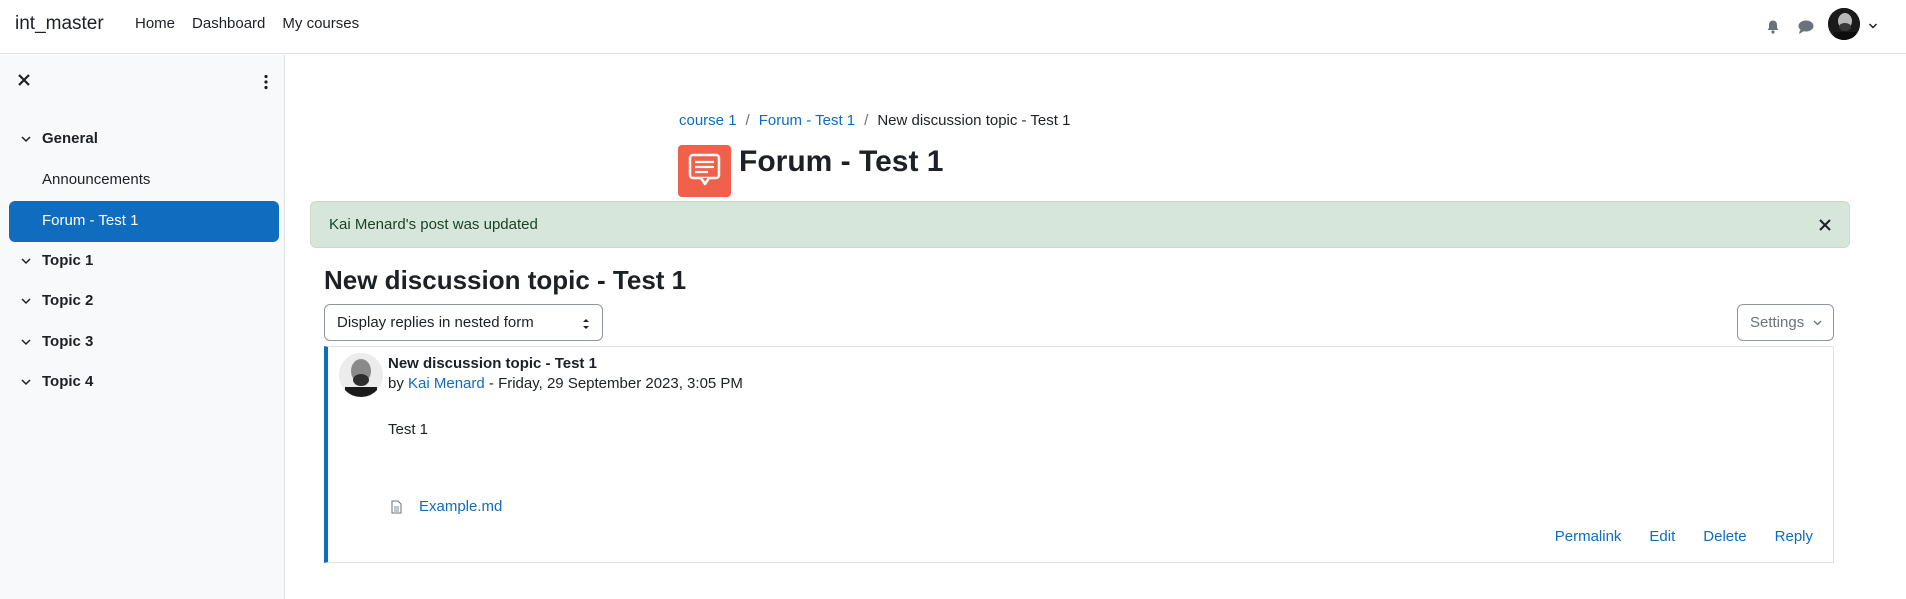 The height and width of the screenshot is (599, 1906). What do you see at coordinates (396, 506) in the screenshot?
I see `file-icon` at bounding box center [396, 506].